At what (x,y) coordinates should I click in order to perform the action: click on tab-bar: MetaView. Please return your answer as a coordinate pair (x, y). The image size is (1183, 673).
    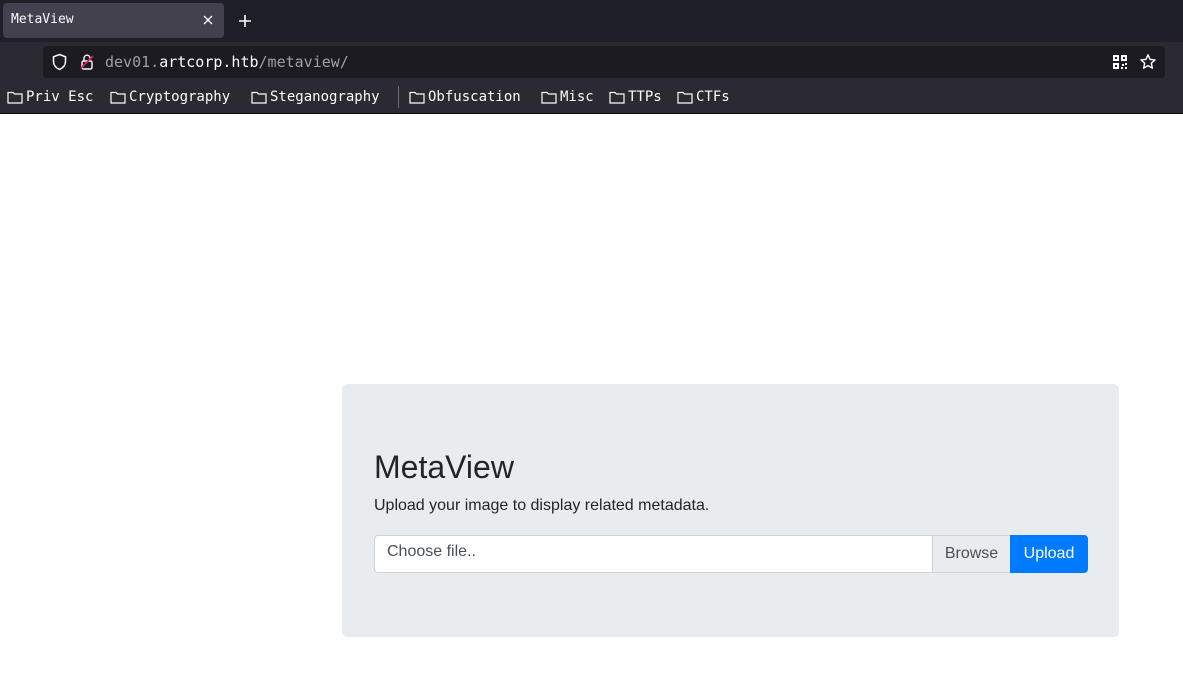
    Looking at the image, I should click on (591, 21).